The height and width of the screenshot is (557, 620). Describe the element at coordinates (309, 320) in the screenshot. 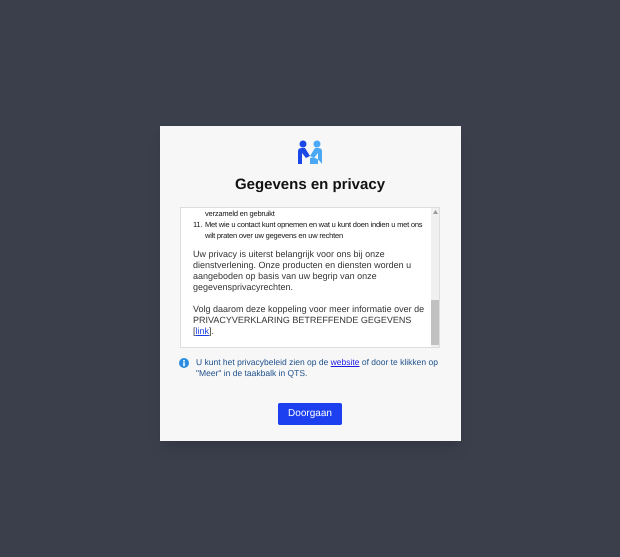

I see `privacy-link-paragraph: Volg daarom deze koppeling voor meer informatie over de PRIVACYVERKLARING BETREFFENDE GEGEVENS [link].` at that location.